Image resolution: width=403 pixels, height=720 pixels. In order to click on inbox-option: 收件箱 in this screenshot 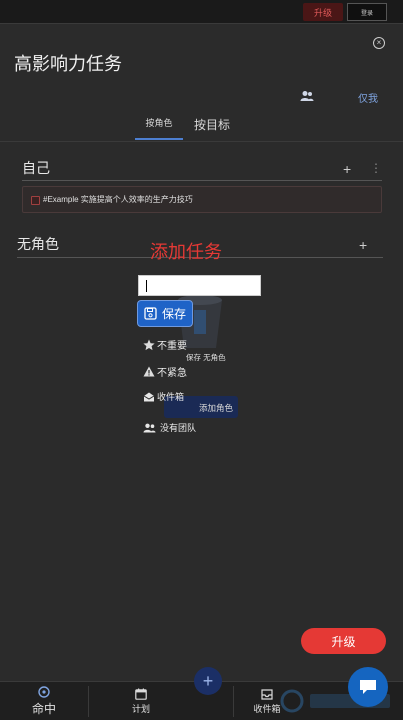, I will do `click(163, 396)`.